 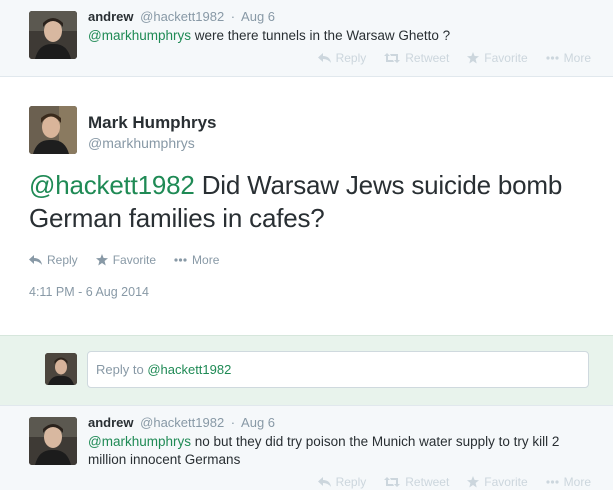 What do you see at coordinates (112, 185) in the screenshot?
I see `mention-link: @hackett1982` at bounding box center [112, 185].